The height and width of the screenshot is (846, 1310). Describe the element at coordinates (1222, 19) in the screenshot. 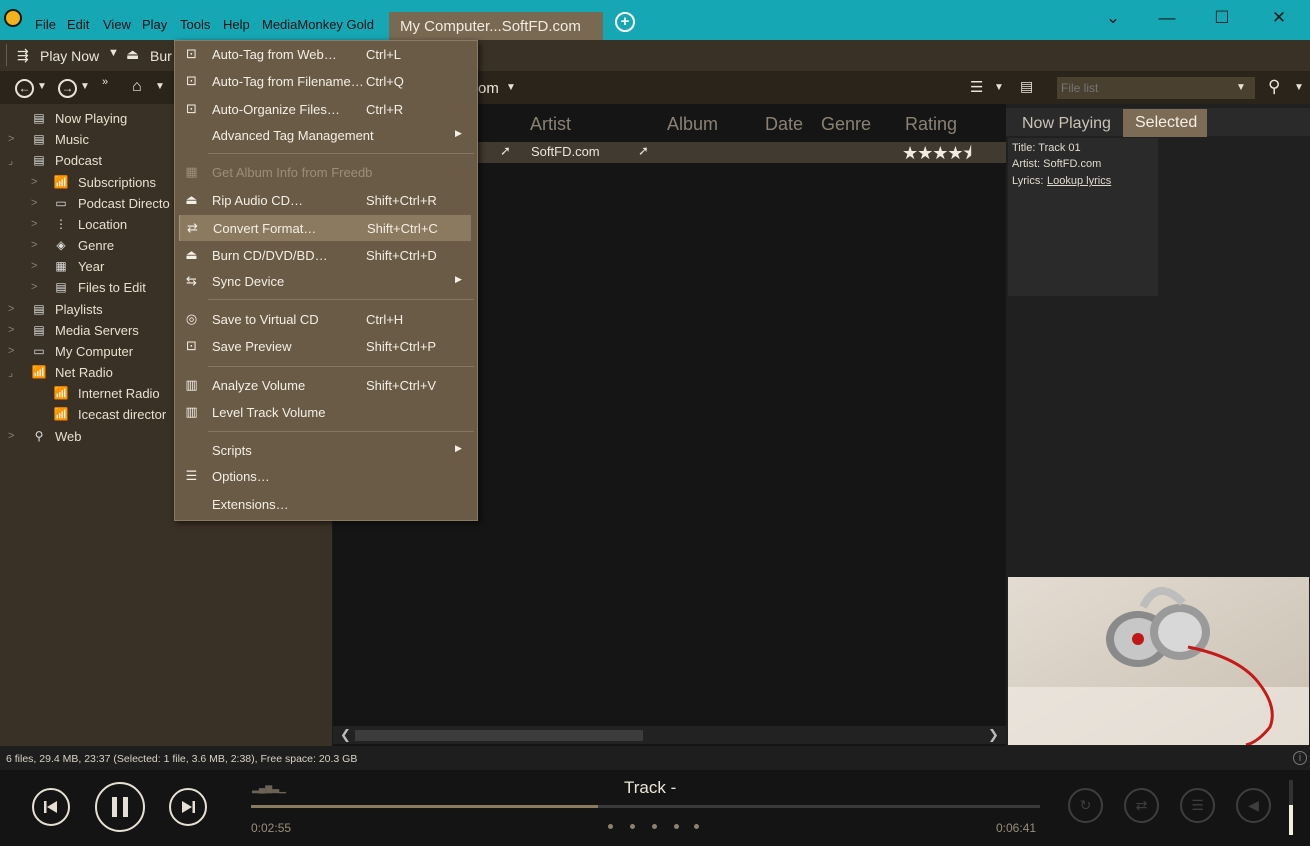

I see `maximize-button: ☐` at that location.